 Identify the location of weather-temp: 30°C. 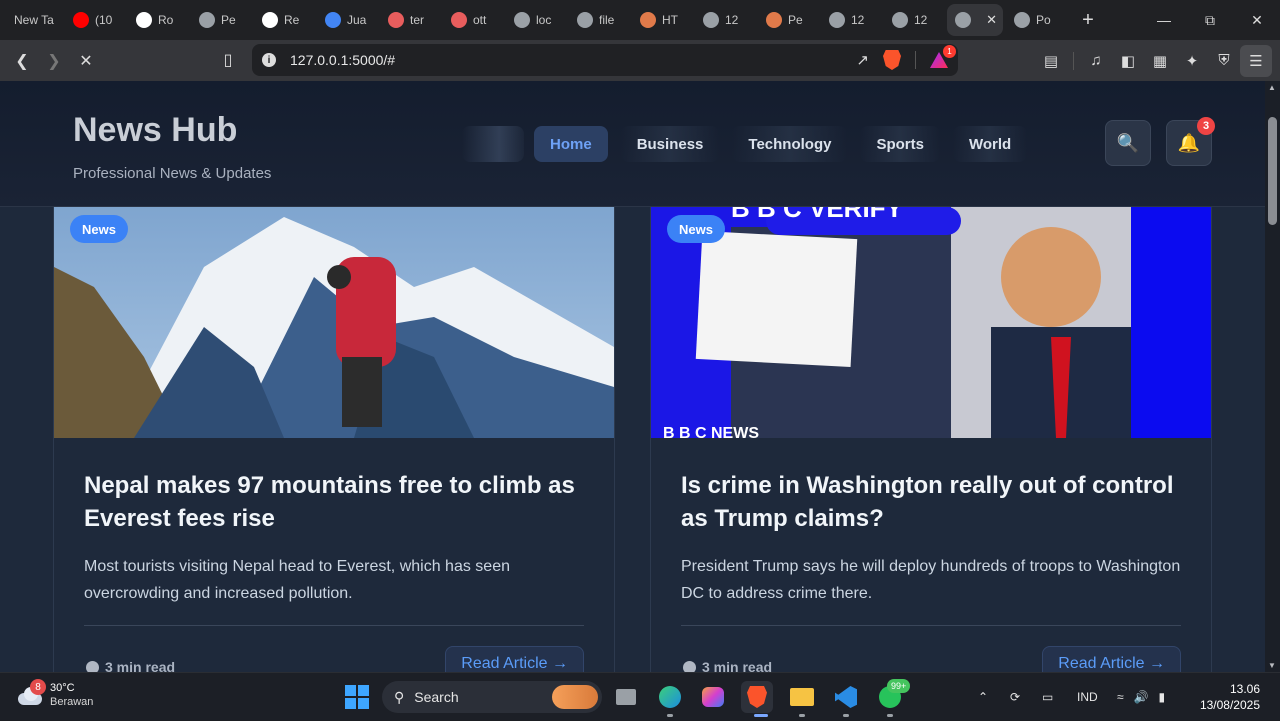
(62, 688).